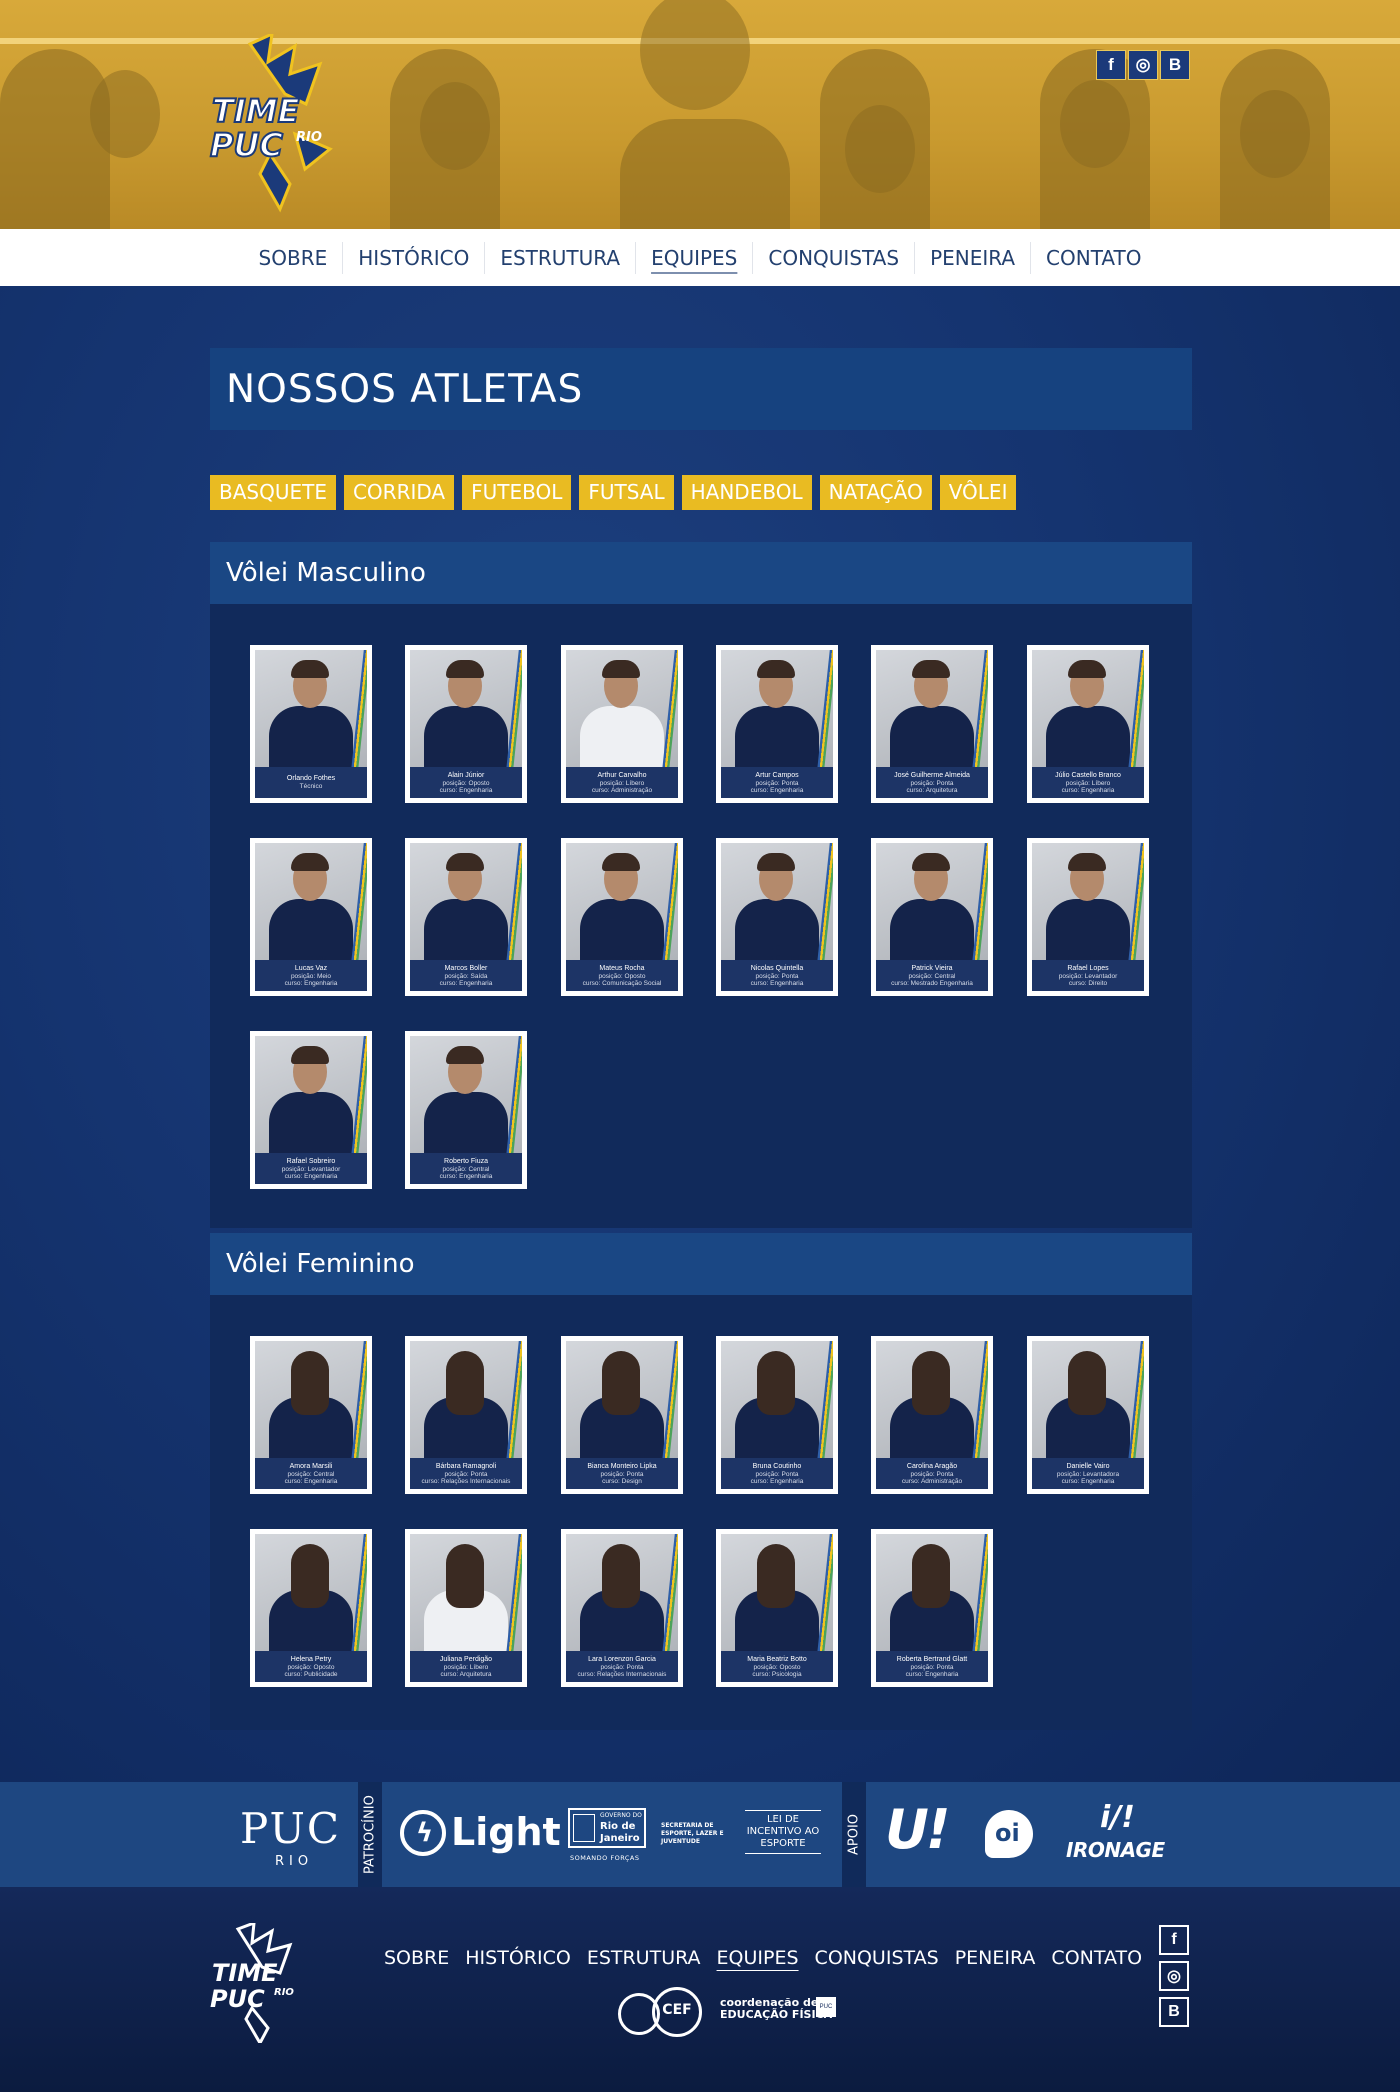 The width and height of the screenshot is (1400, 2092). What do you see at coordinates (413, 257) in the screenshot?
I see `nav-item-historico: HISTÓRICO` at bounding box center [413, 257].